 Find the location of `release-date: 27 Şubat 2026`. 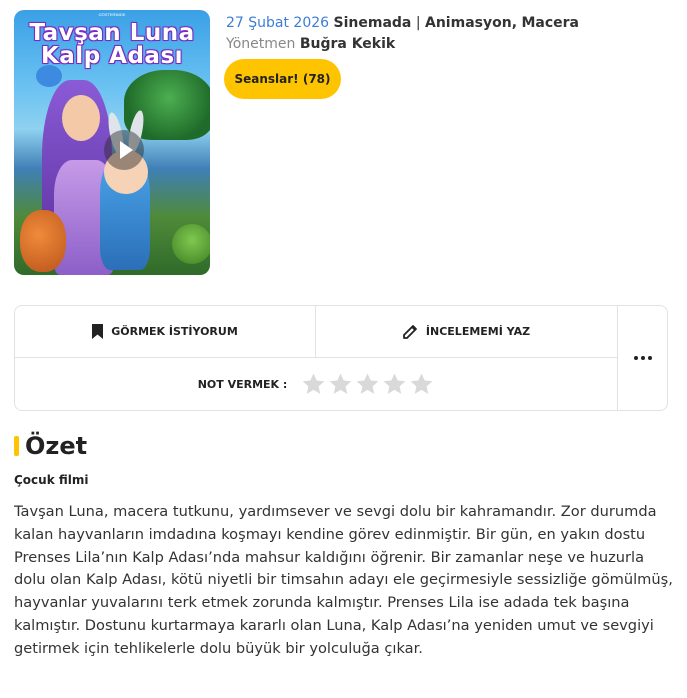

release-date: 27 Şubat 2026 is located at coordinates (278, 23).